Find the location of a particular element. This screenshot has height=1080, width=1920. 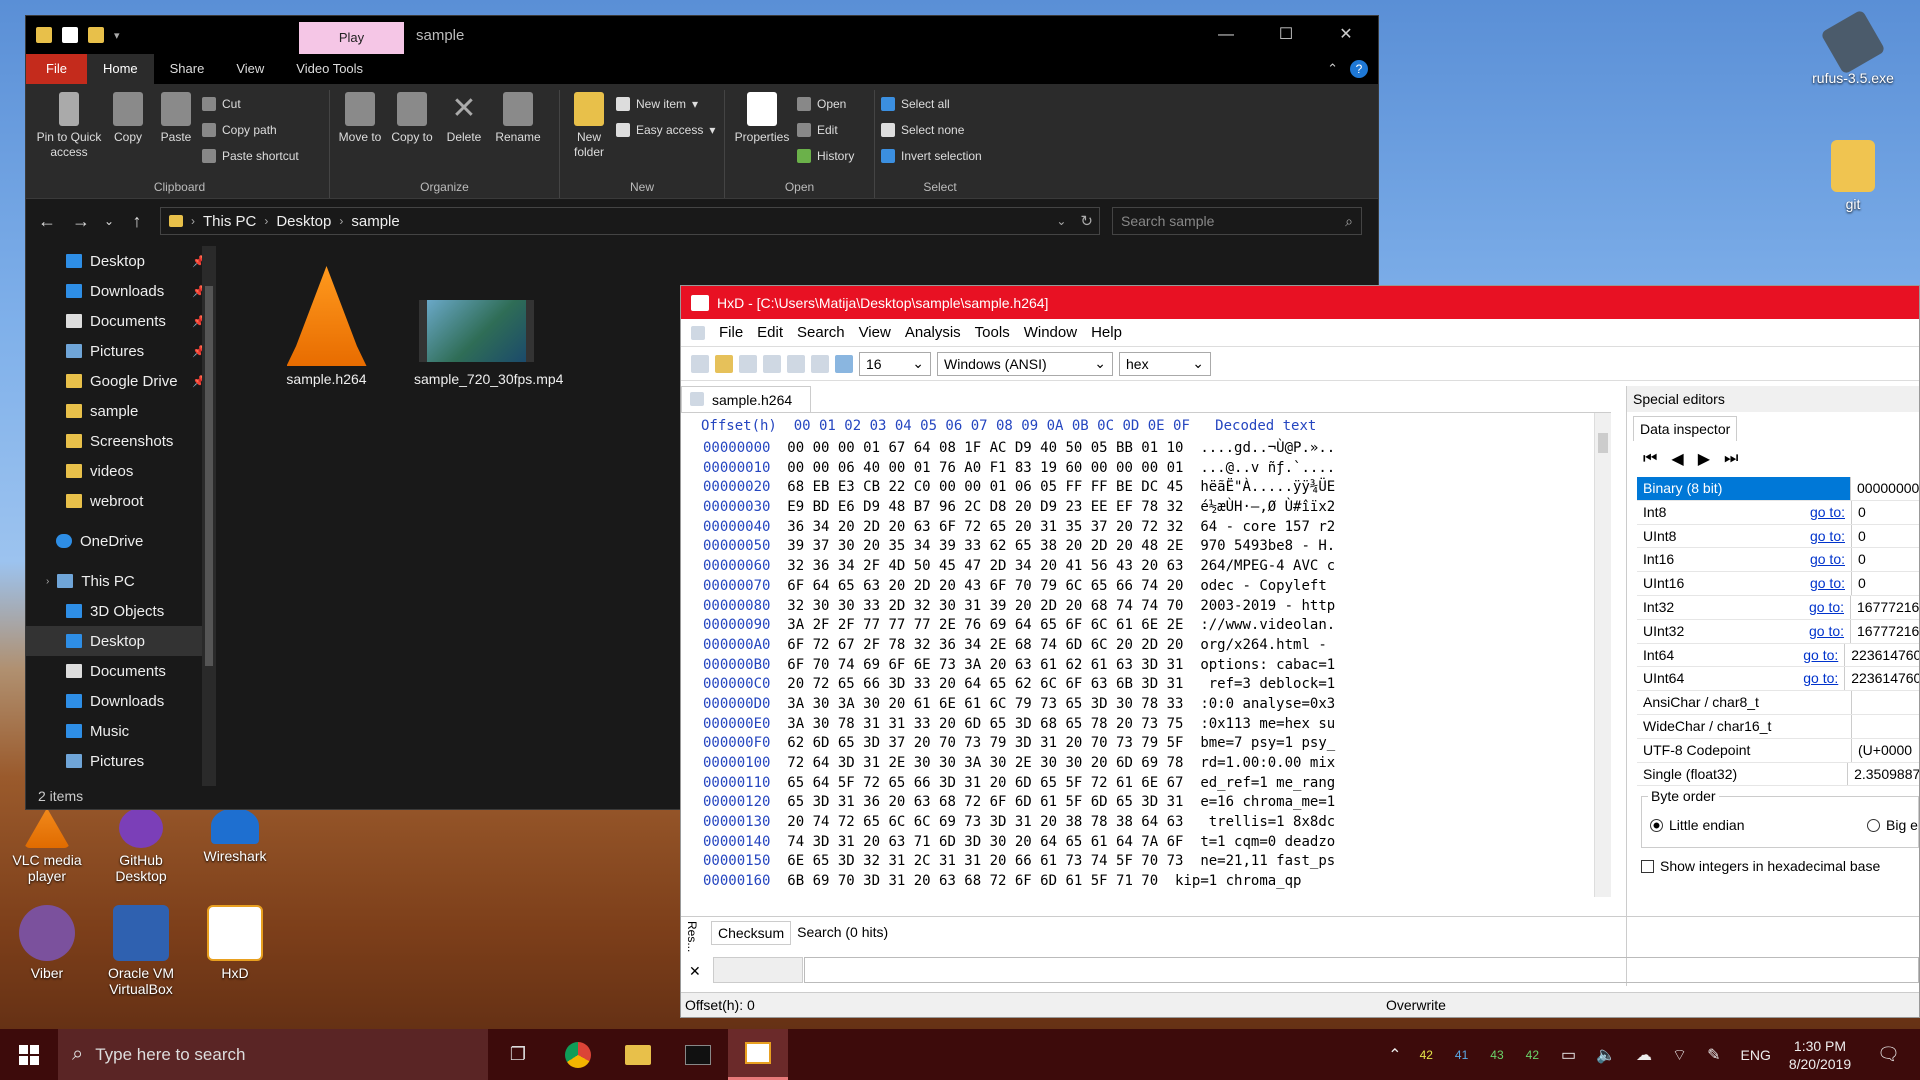

nav-item-google-drive: Google Drive 📌 is located at coordinates (121, 381).